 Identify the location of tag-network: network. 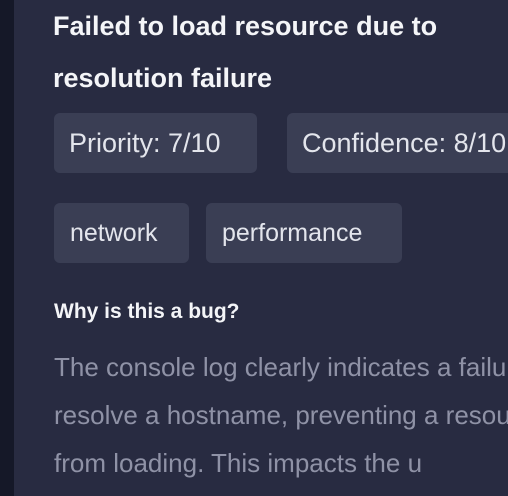
(121, 233).